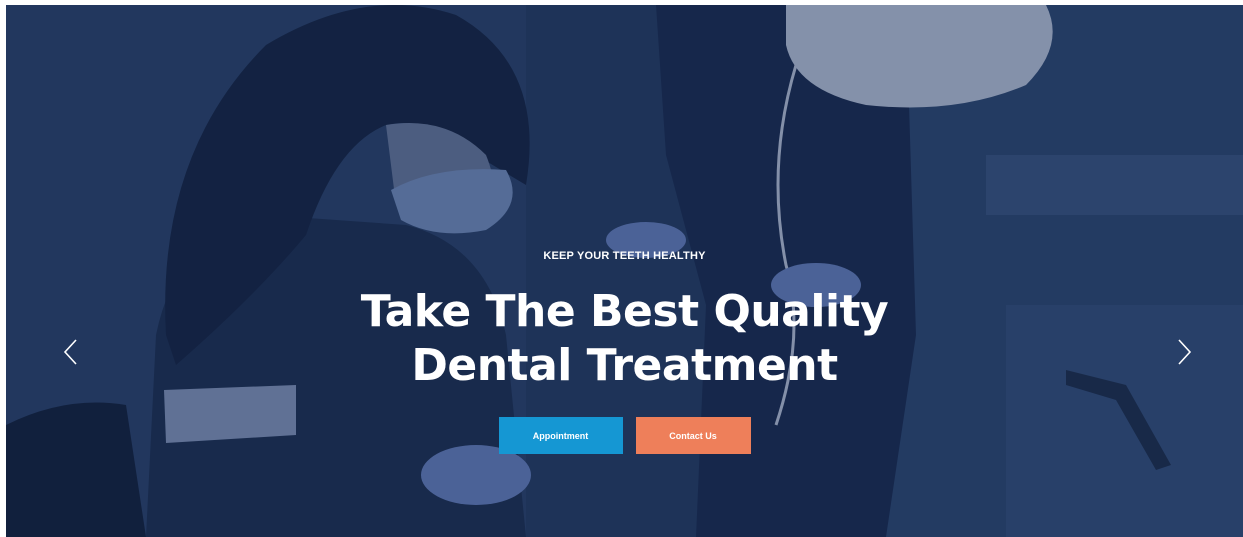  What do you see at coordinates (560, 435) in the screenshot?
I see `appointment-button: Appointment` at bounding box center [560, 435].